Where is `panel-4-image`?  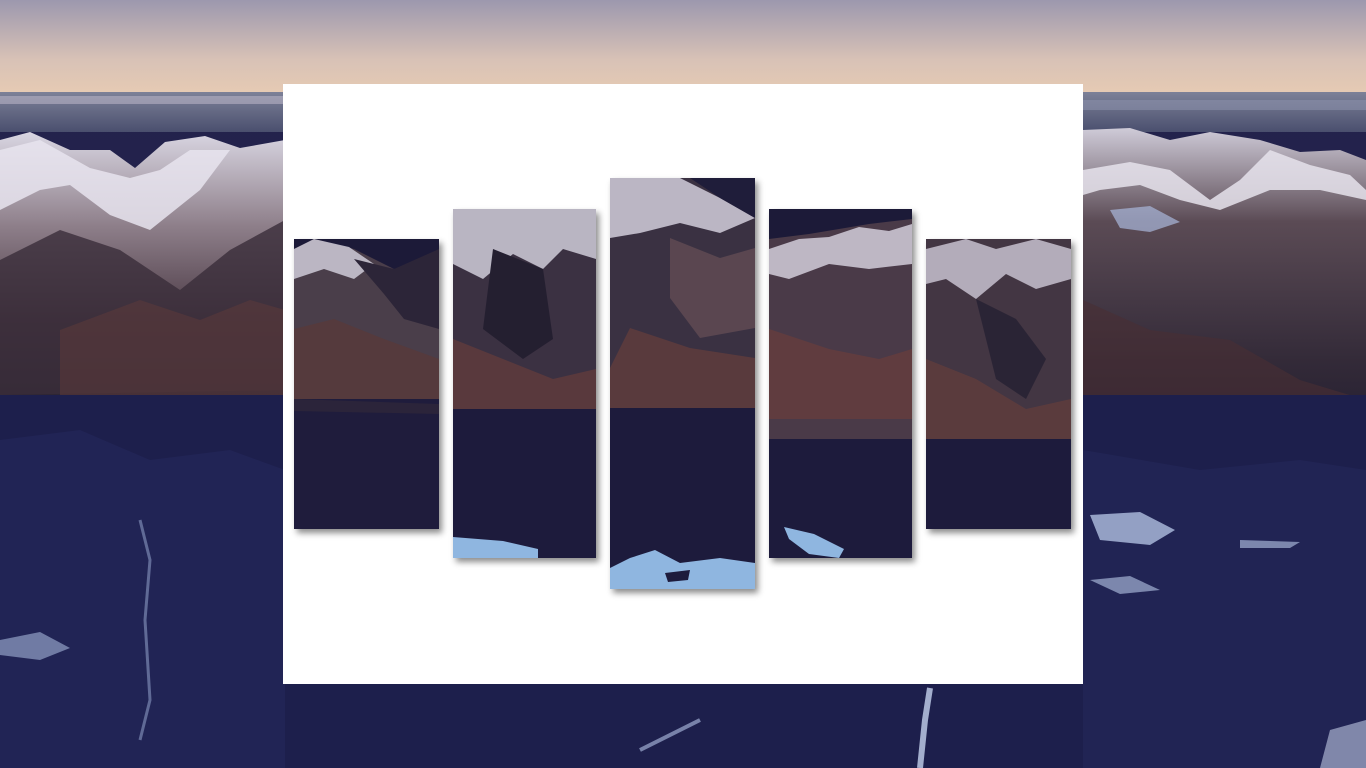 panel-4-image is located at coordinates (840, 383).